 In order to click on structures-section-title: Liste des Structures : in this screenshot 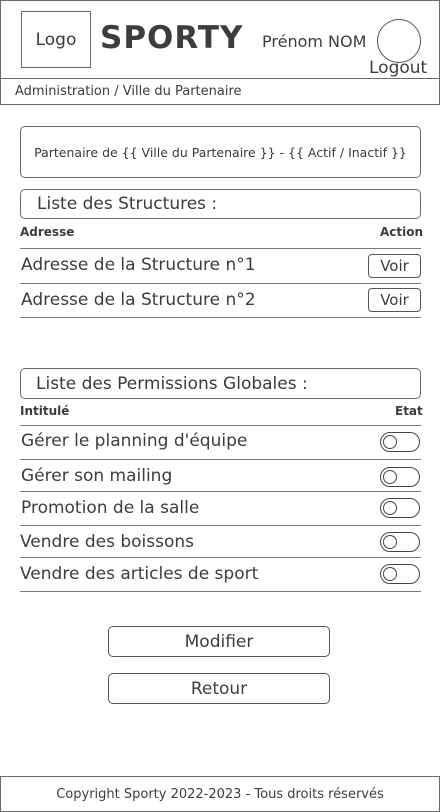, I will do `click(220, 204)`.